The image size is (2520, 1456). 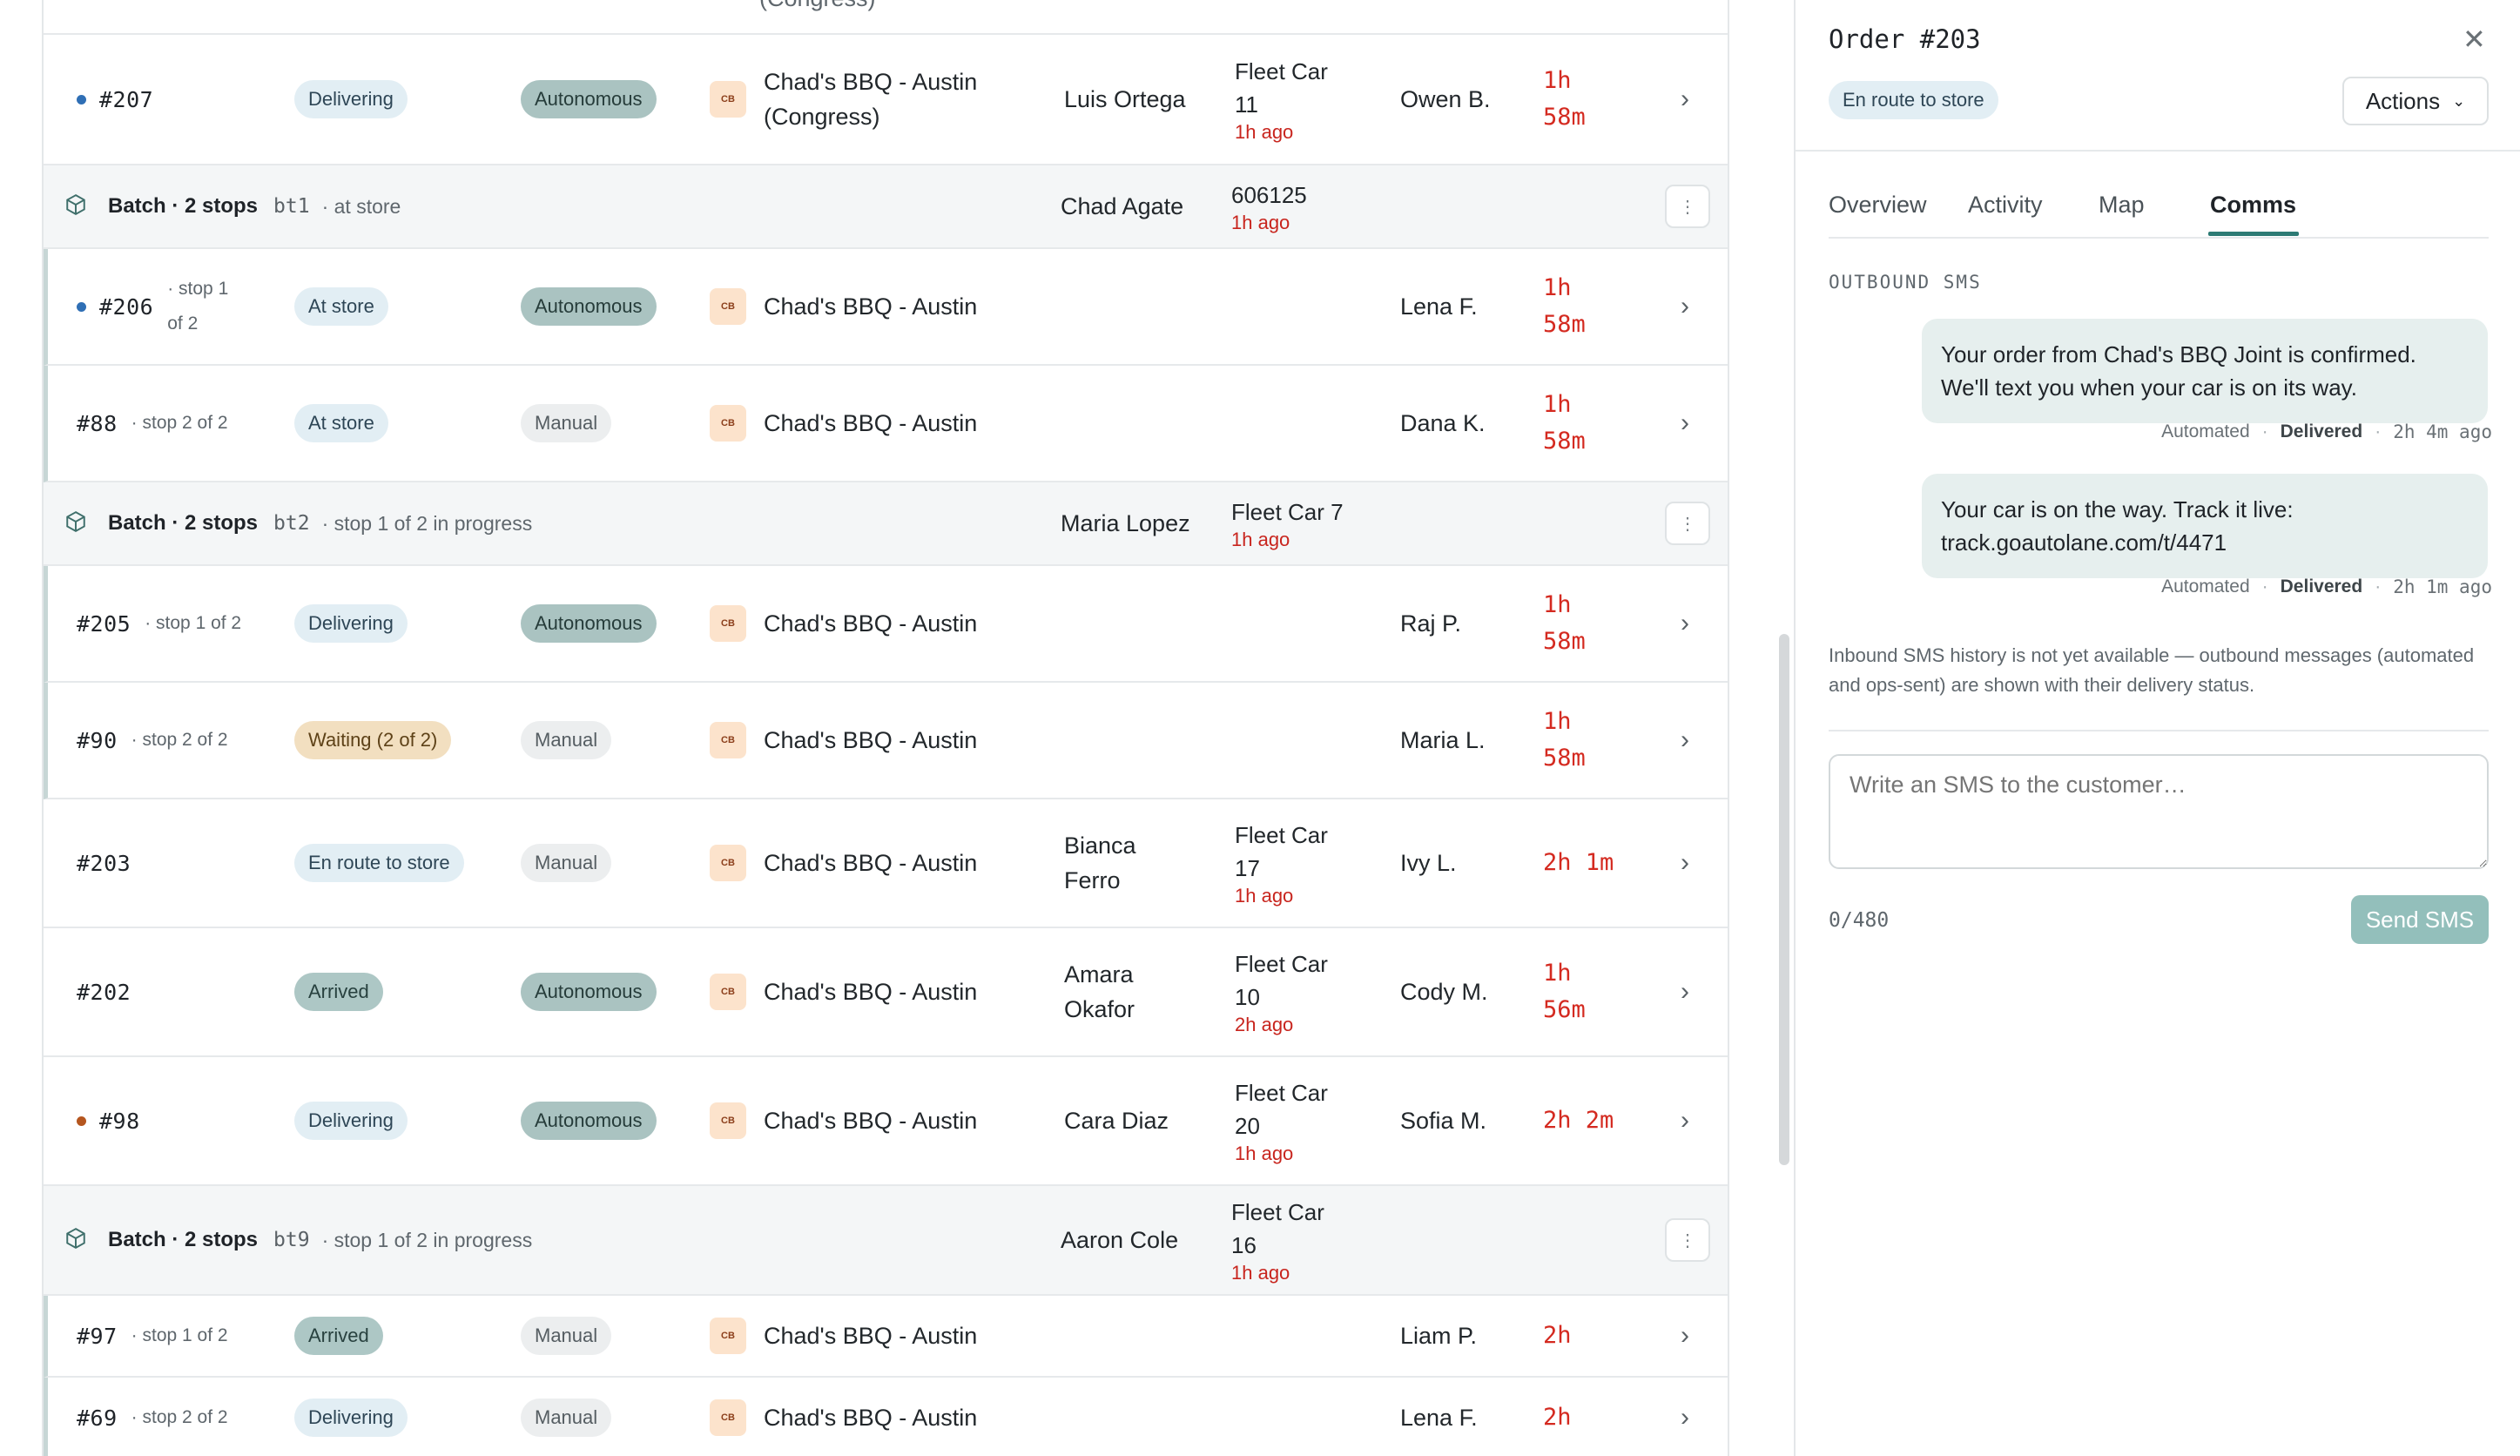 I want to click on tab-map: Map, so click(x=2122, y=205).